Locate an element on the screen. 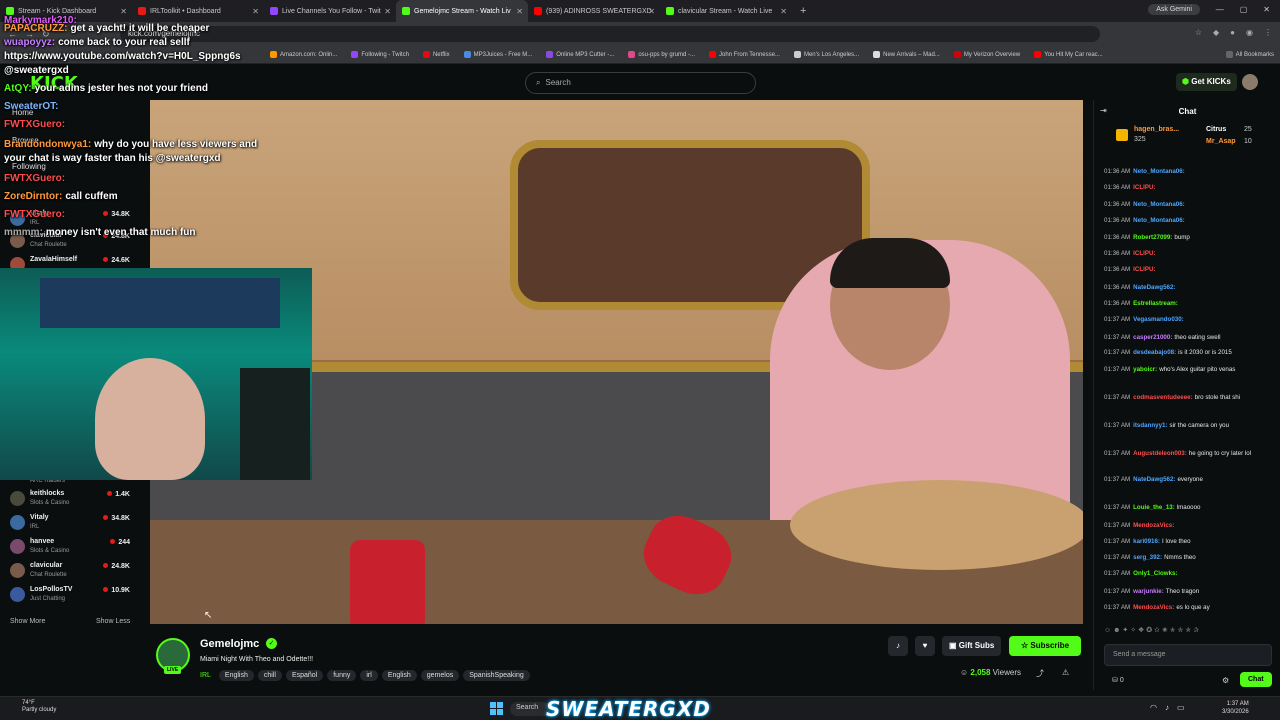  chat-text: Nmms theo is located at coordinates (1180, 557).